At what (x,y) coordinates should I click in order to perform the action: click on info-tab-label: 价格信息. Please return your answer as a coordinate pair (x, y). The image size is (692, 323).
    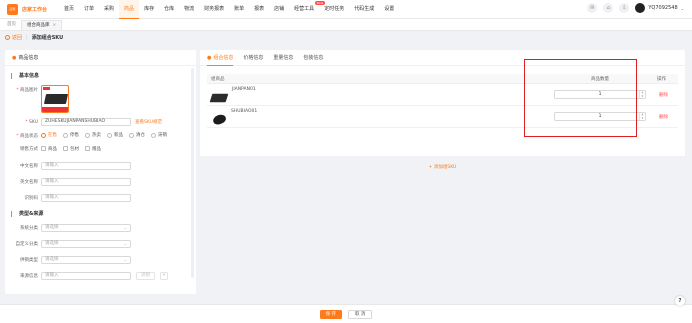
    Looking at the image, I should click on (253, 57).